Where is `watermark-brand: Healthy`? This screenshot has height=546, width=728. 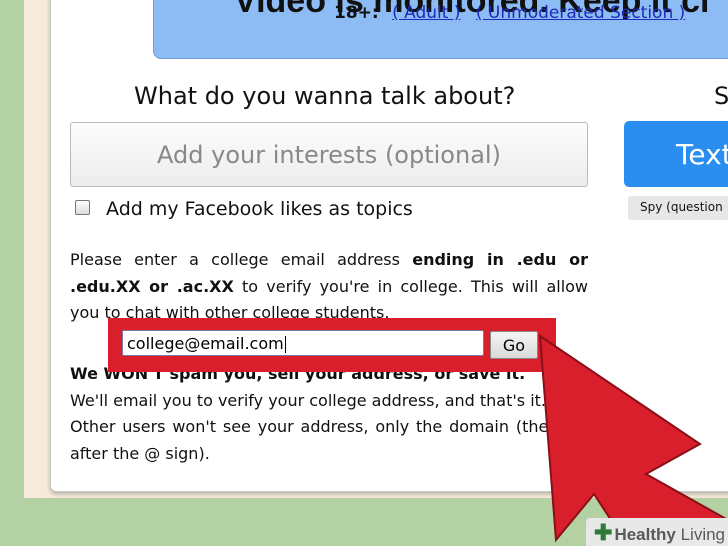
watermark-brand: Healthy is located at coordinates (645, 534).